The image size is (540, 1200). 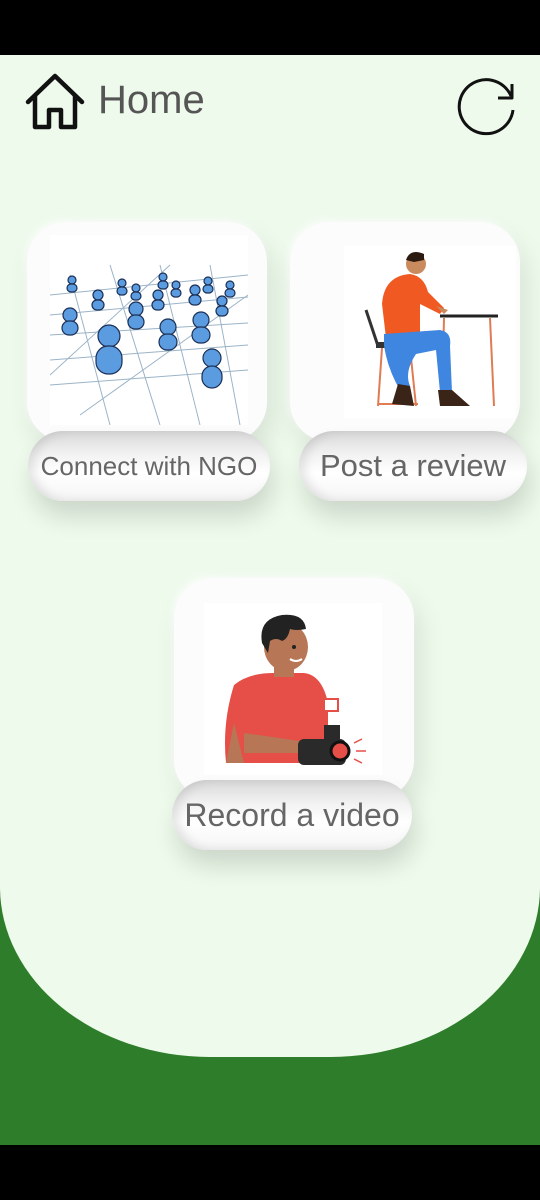 I want to click on connect-ngo-card, so click(x=147, y=332).